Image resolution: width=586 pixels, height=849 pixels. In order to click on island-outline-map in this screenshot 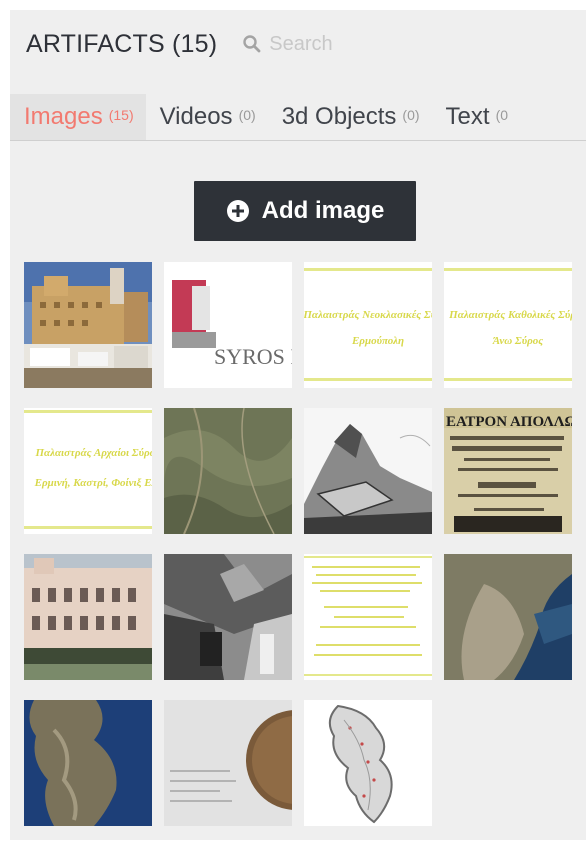, I will do `click(368, 763)`.